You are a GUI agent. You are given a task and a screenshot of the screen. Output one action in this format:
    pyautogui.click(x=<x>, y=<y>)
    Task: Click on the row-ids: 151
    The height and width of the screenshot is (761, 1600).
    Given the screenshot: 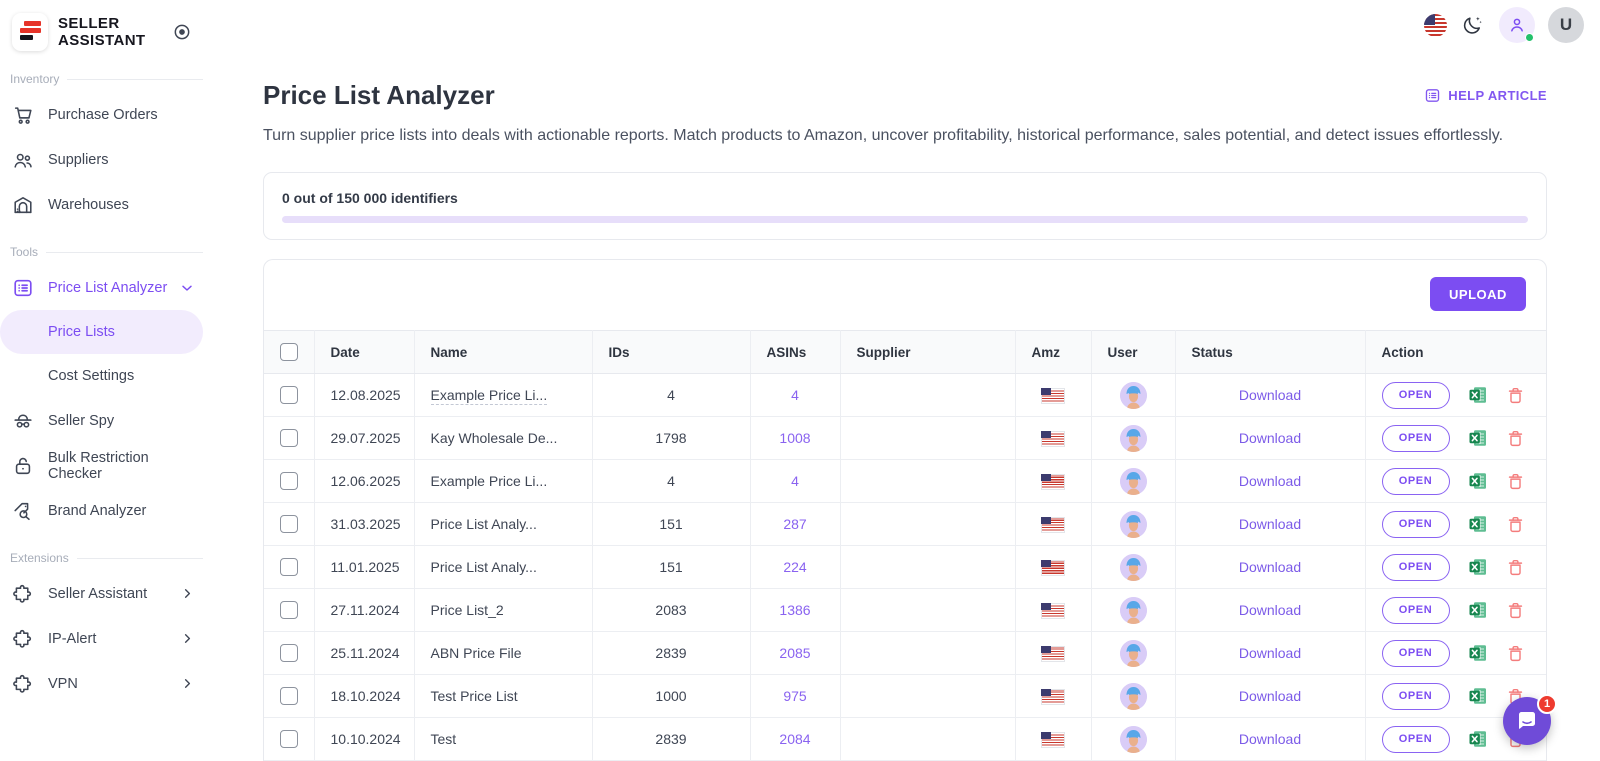 What is the action you would take?
    pyautogui.click(x=671, y=524)
    